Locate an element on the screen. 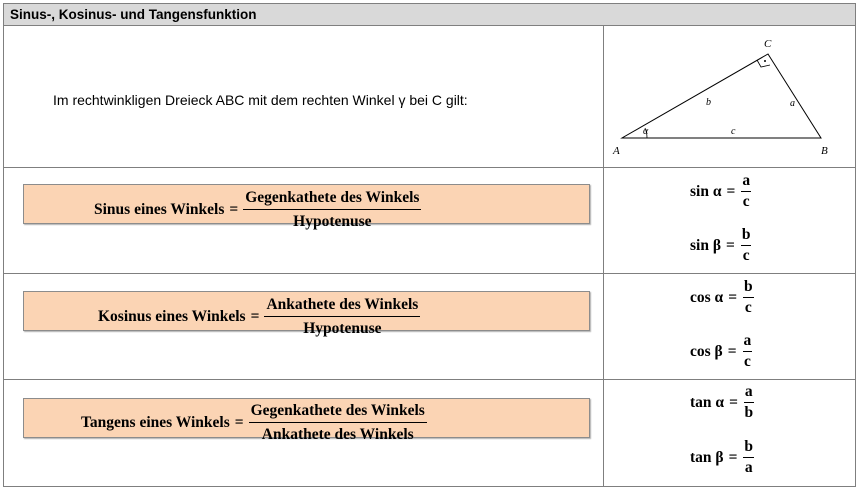  vertex-b-label: B is located at coordinates (824, 151).